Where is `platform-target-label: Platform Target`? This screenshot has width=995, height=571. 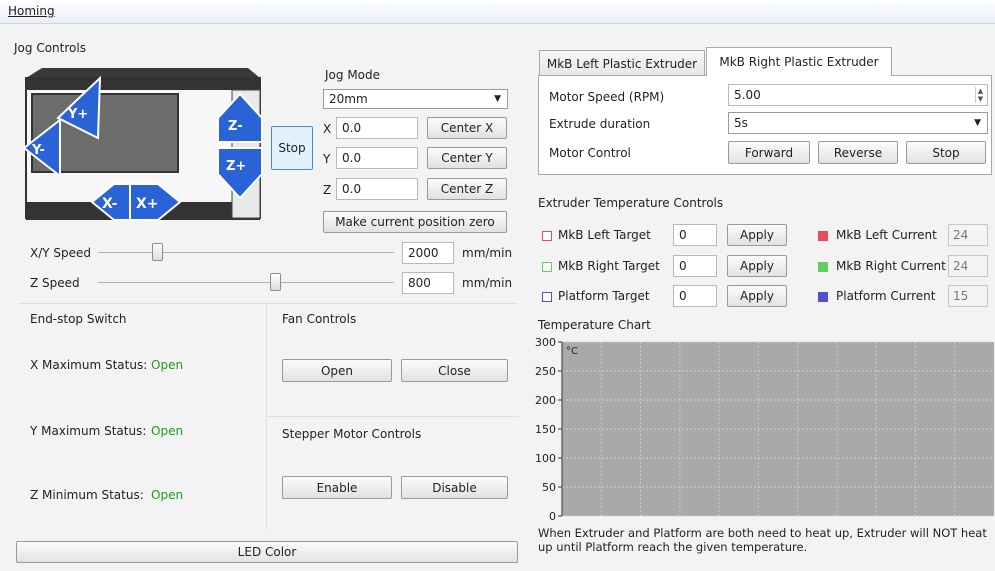
platform-target-label: Platform Target is located at coordinates (604, 296).